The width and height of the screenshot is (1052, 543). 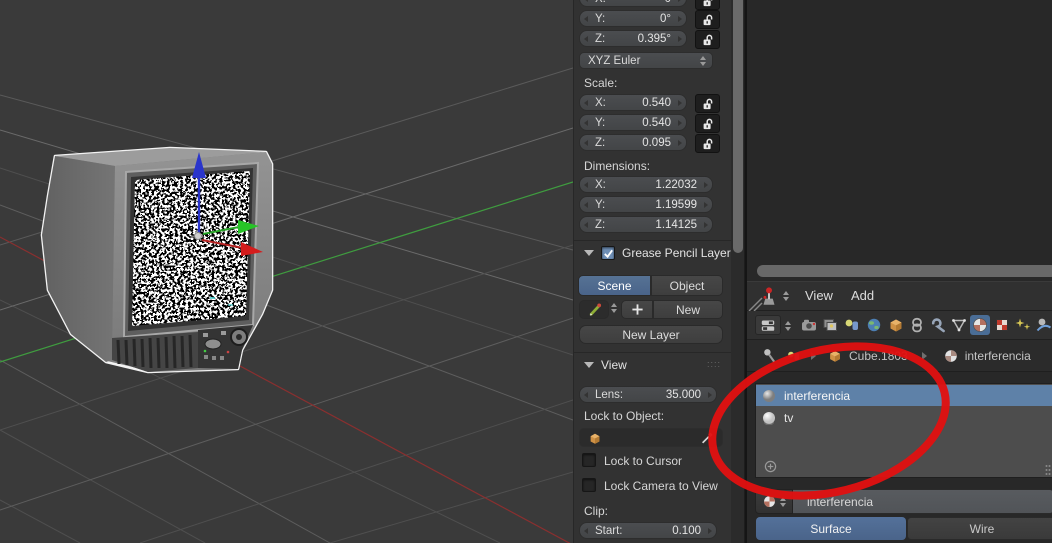 What do you see at coordinates (680, 1) in the screenshot?
I see `increment-arrow-icon` at bounding box center [680, 1].